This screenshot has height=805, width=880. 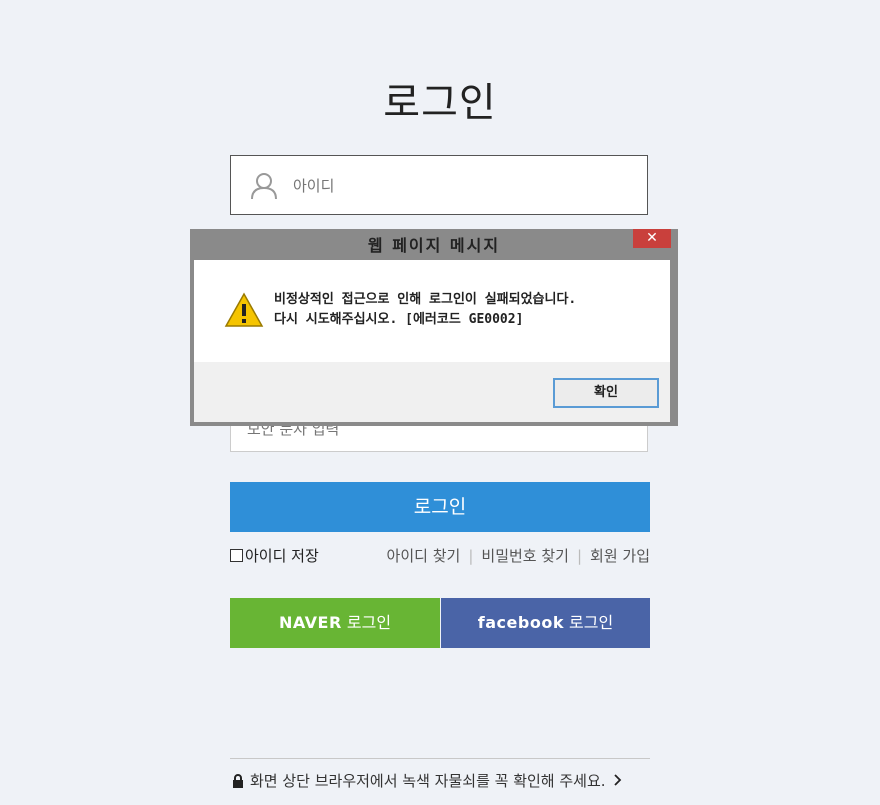 What do you see at coordinates (244, 312) in the screenshot?
I see `warning-icon` at bounding box center [244, 312].